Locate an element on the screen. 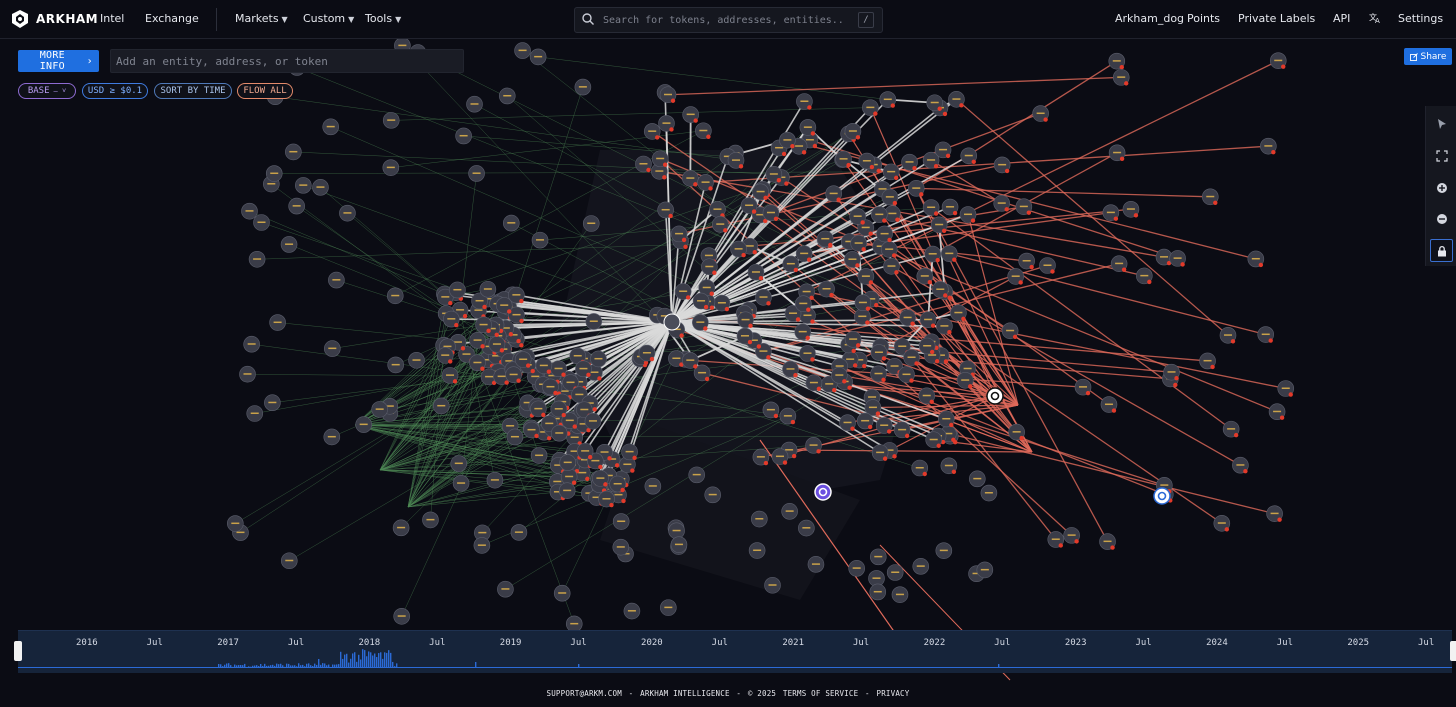  nav-intel: Intel is located at coordinates (112, 18).